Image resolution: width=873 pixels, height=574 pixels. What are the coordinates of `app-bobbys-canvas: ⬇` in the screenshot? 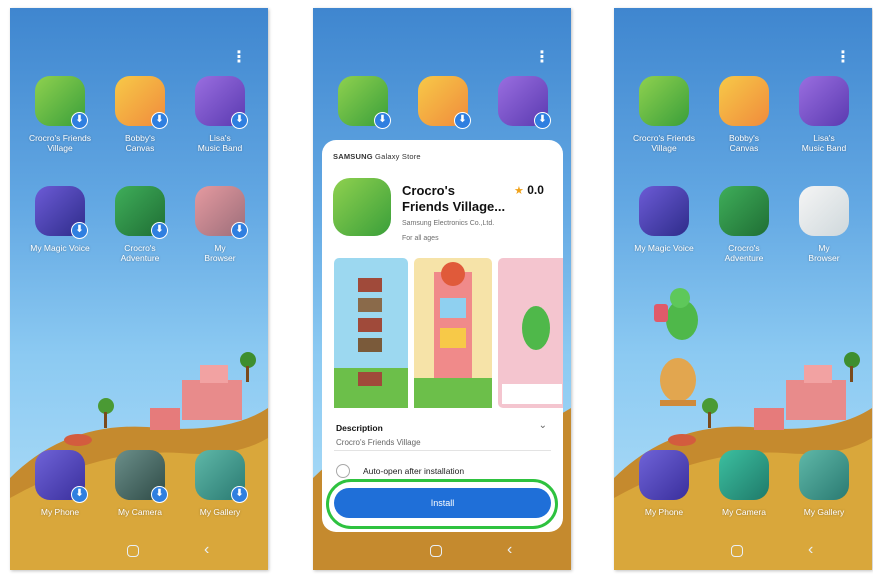 It's located at (443, 102).